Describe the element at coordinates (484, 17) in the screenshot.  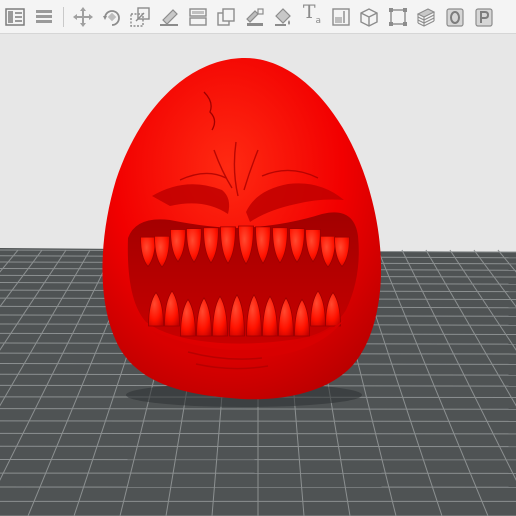
I see `preview-icon` at that location.